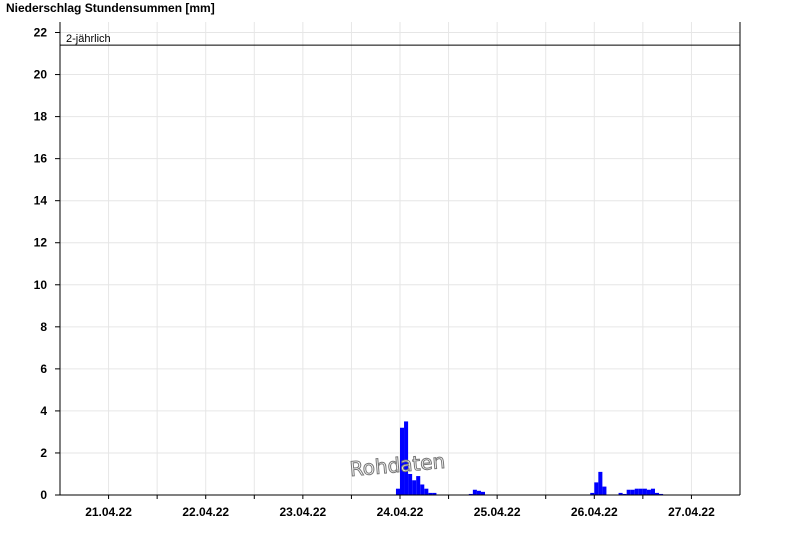 The image size is (800, 550). Describe the element at coordinates (108, 512) in the screenshot. I see `x-tick-label: 21.04.22` at that location.